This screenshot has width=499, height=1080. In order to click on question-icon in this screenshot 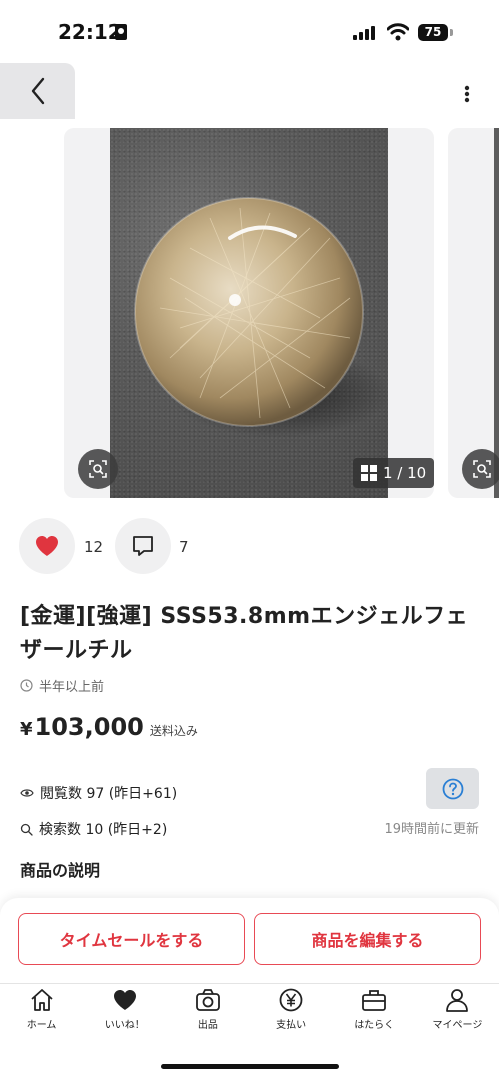, I will do `click(452, 788)`.